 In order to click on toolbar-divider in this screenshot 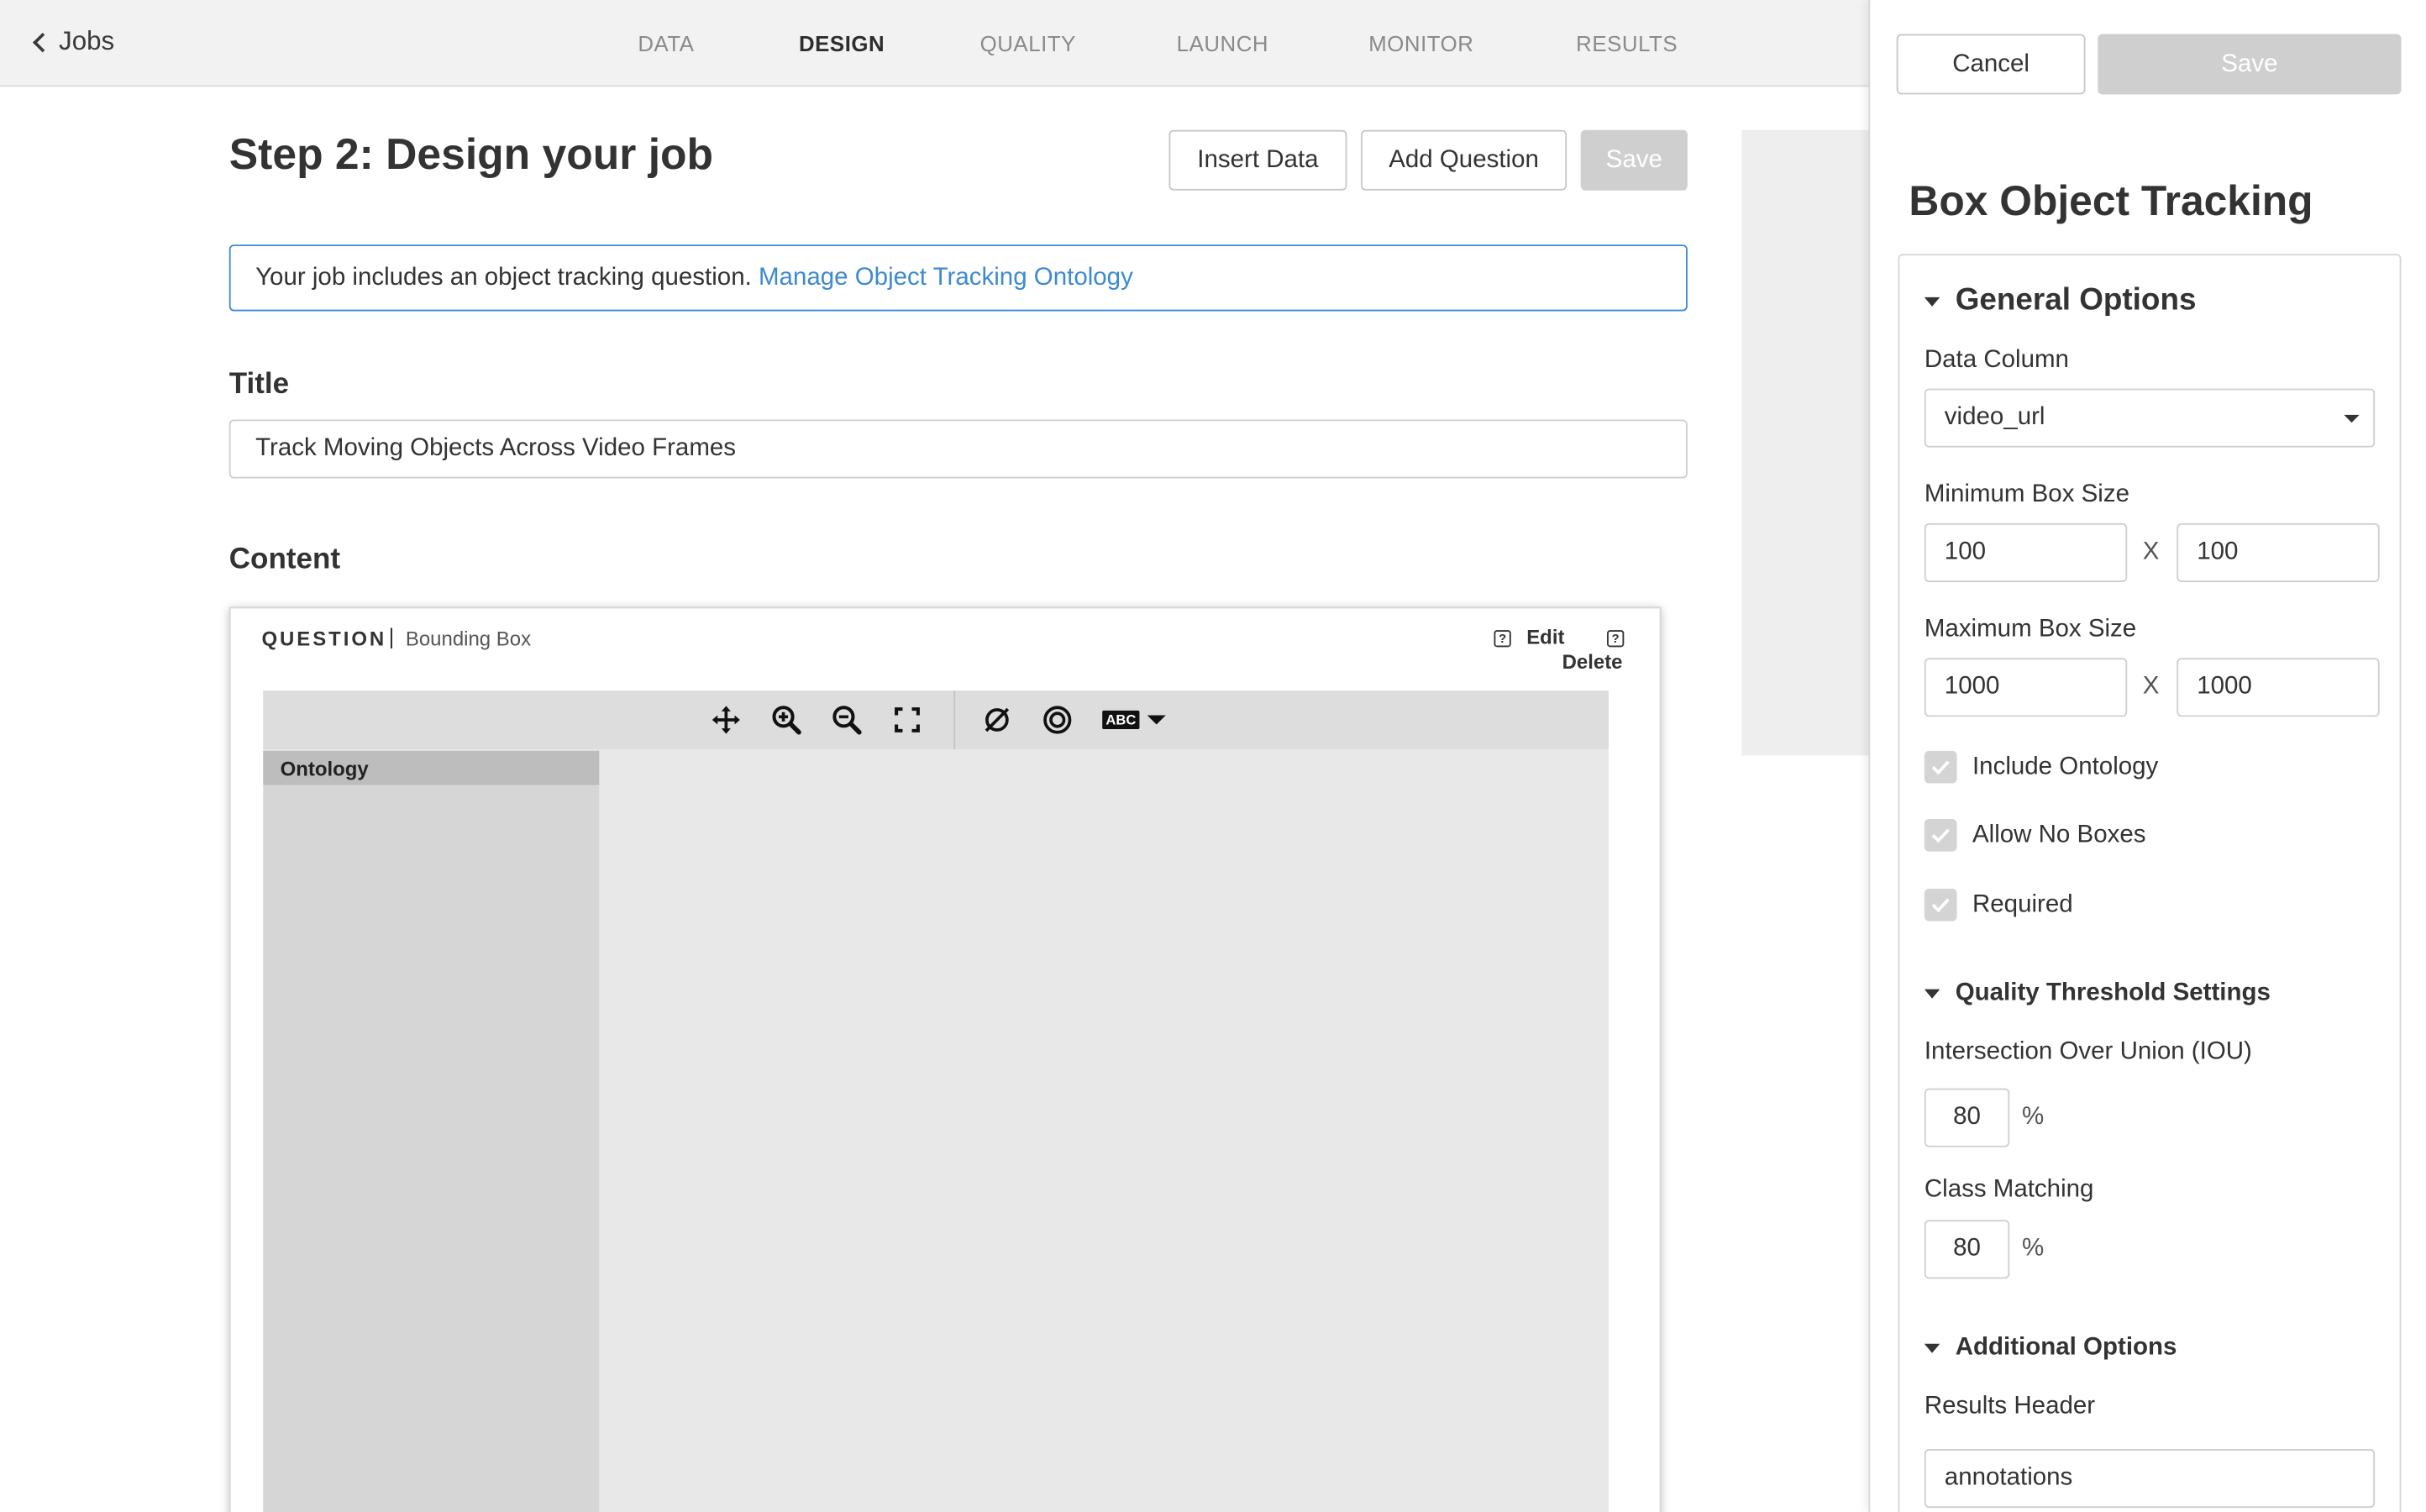, I will do `click(955, 720)`.